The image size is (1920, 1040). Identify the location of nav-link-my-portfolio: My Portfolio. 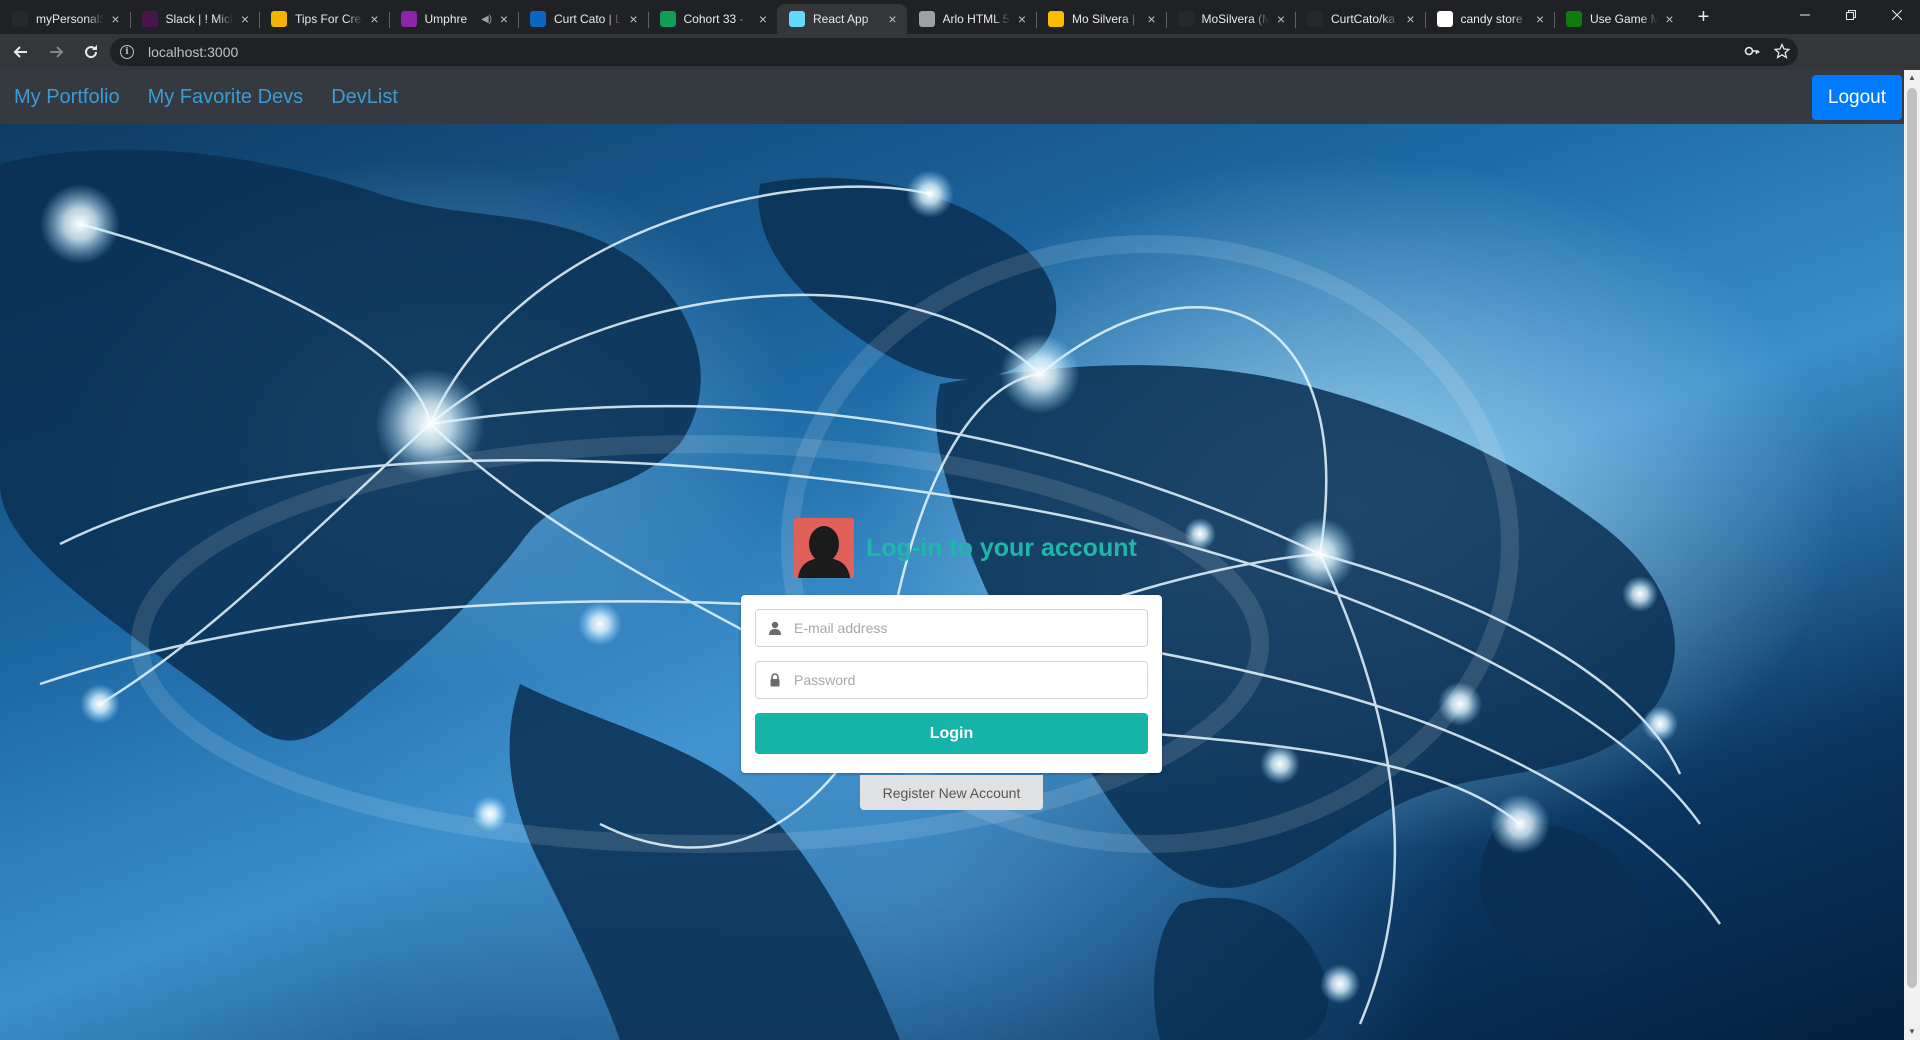
(67, 97).